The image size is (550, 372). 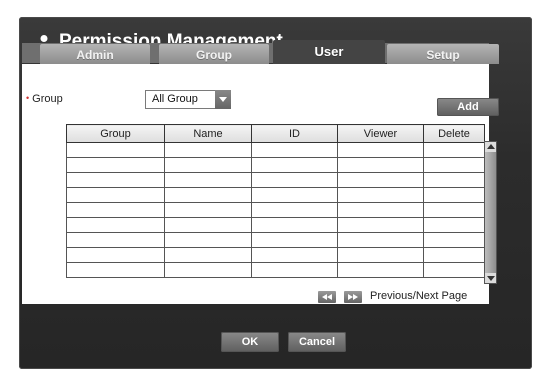 I want to click on fast-forward-icon, so click(x=353, y=297).